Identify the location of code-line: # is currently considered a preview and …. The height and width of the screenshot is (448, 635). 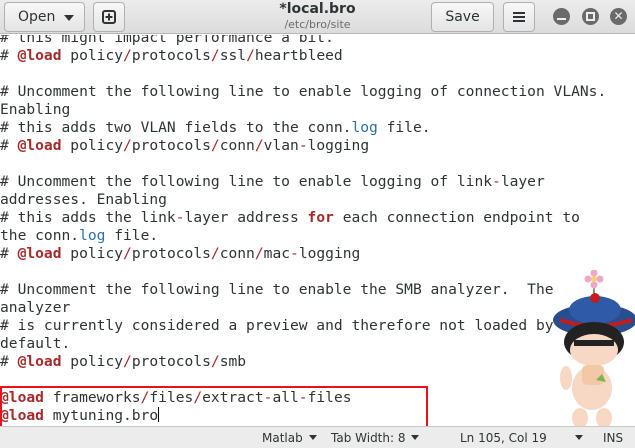
(303, 326).